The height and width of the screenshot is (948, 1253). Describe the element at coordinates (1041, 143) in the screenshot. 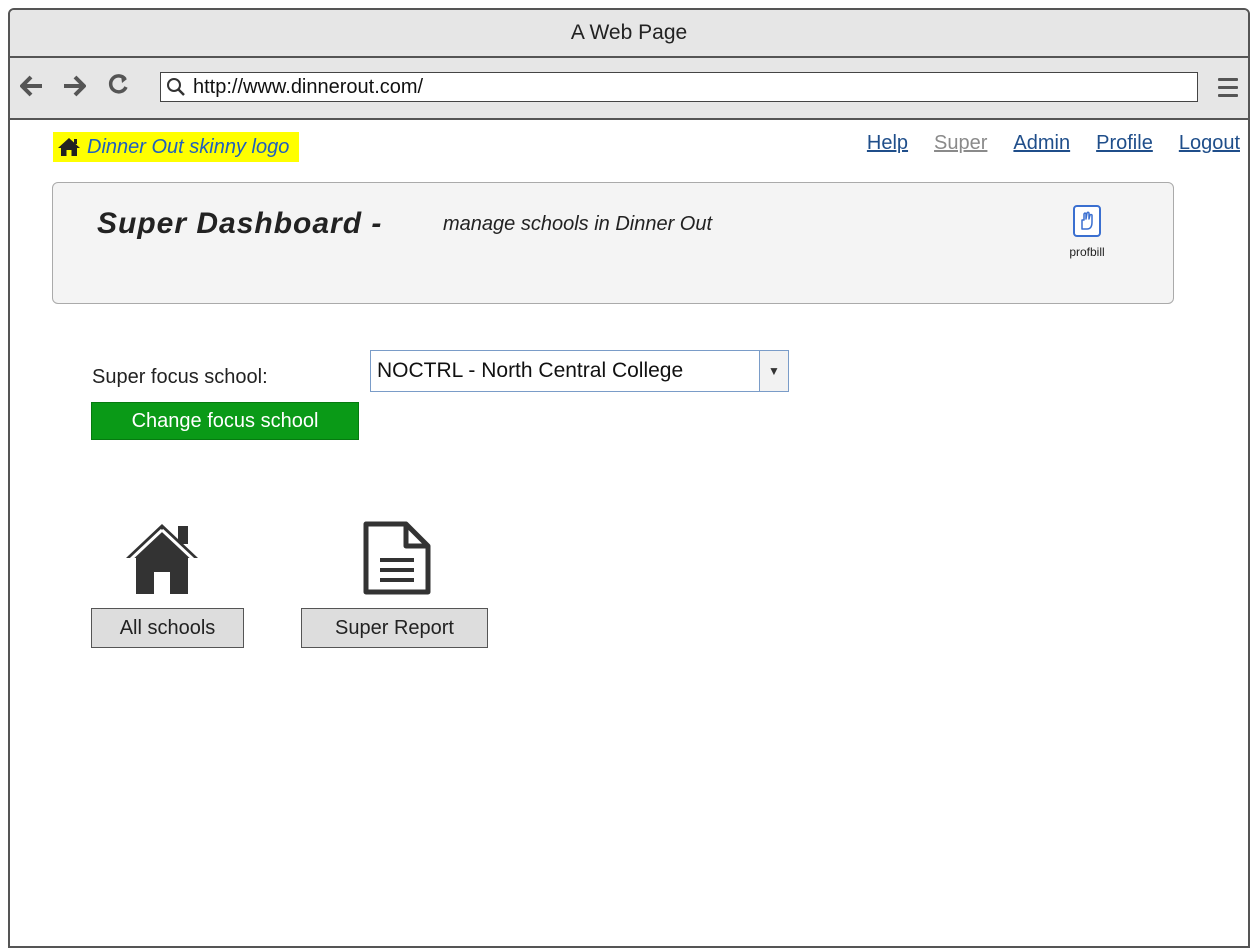

I see `nav-link-admin: Admin` at that location.